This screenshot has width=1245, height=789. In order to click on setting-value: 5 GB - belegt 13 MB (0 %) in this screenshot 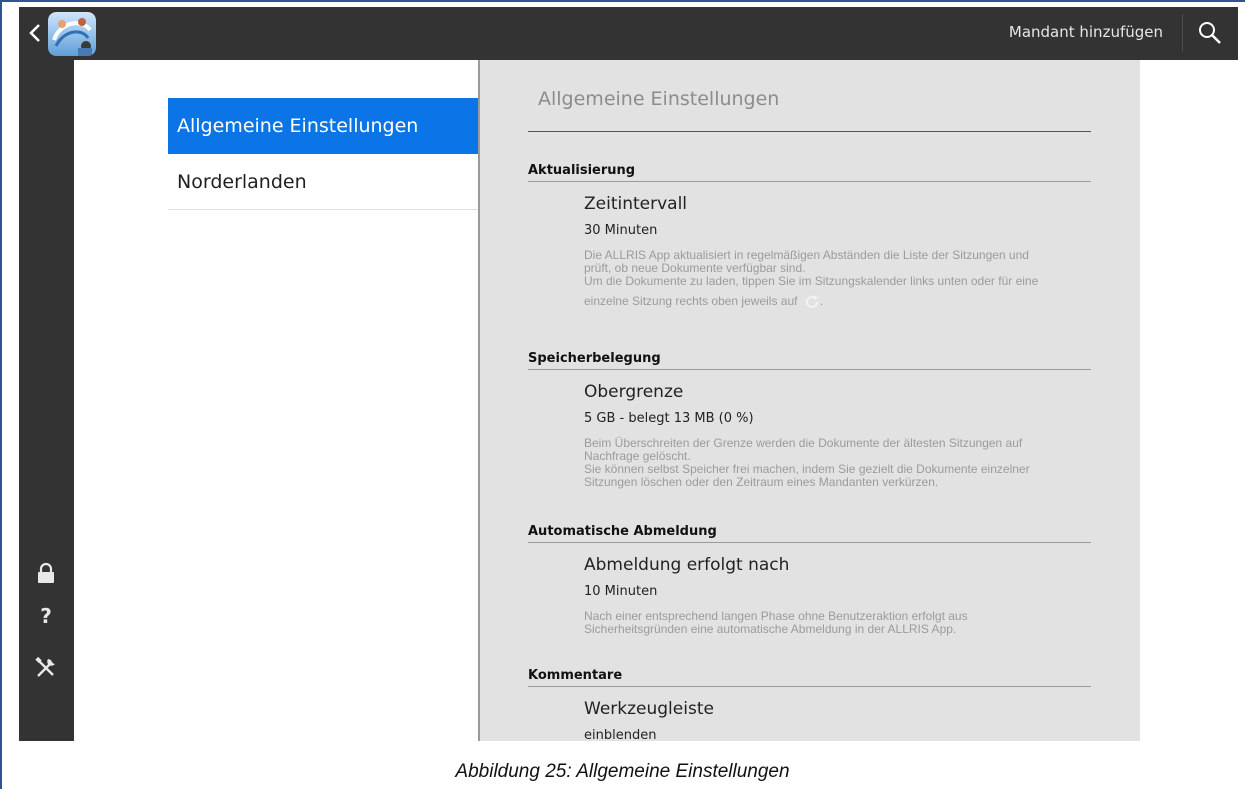, I will do `click(669, 418)`.